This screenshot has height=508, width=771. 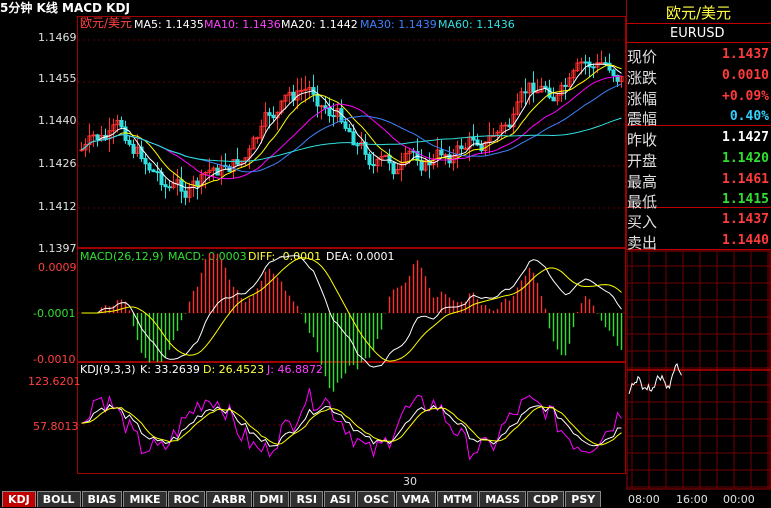 I want to click on tab-bias: BIAS, so click(x=102, y=499).